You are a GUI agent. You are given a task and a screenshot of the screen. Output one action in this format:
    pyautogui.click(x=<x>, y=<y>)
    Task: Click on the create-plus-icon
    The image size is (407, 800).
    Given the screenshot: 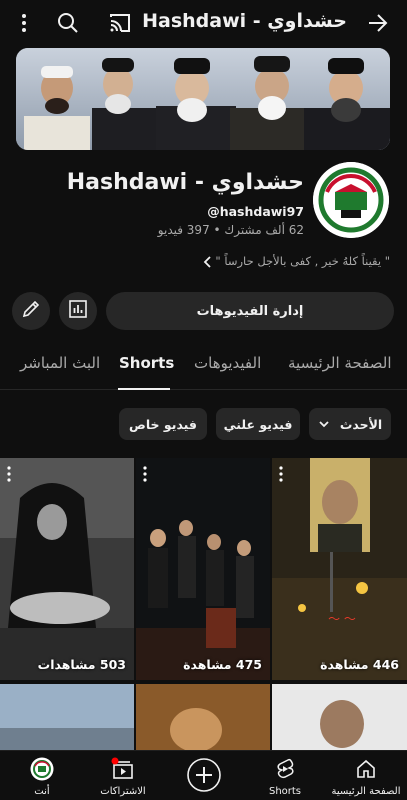 What is the action you would take?
    pyautogui.click(x=204, y=775)
    